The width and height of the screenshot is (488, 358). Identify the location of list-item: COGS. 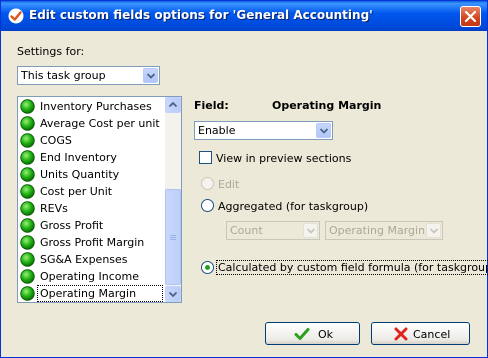
(91, 140).